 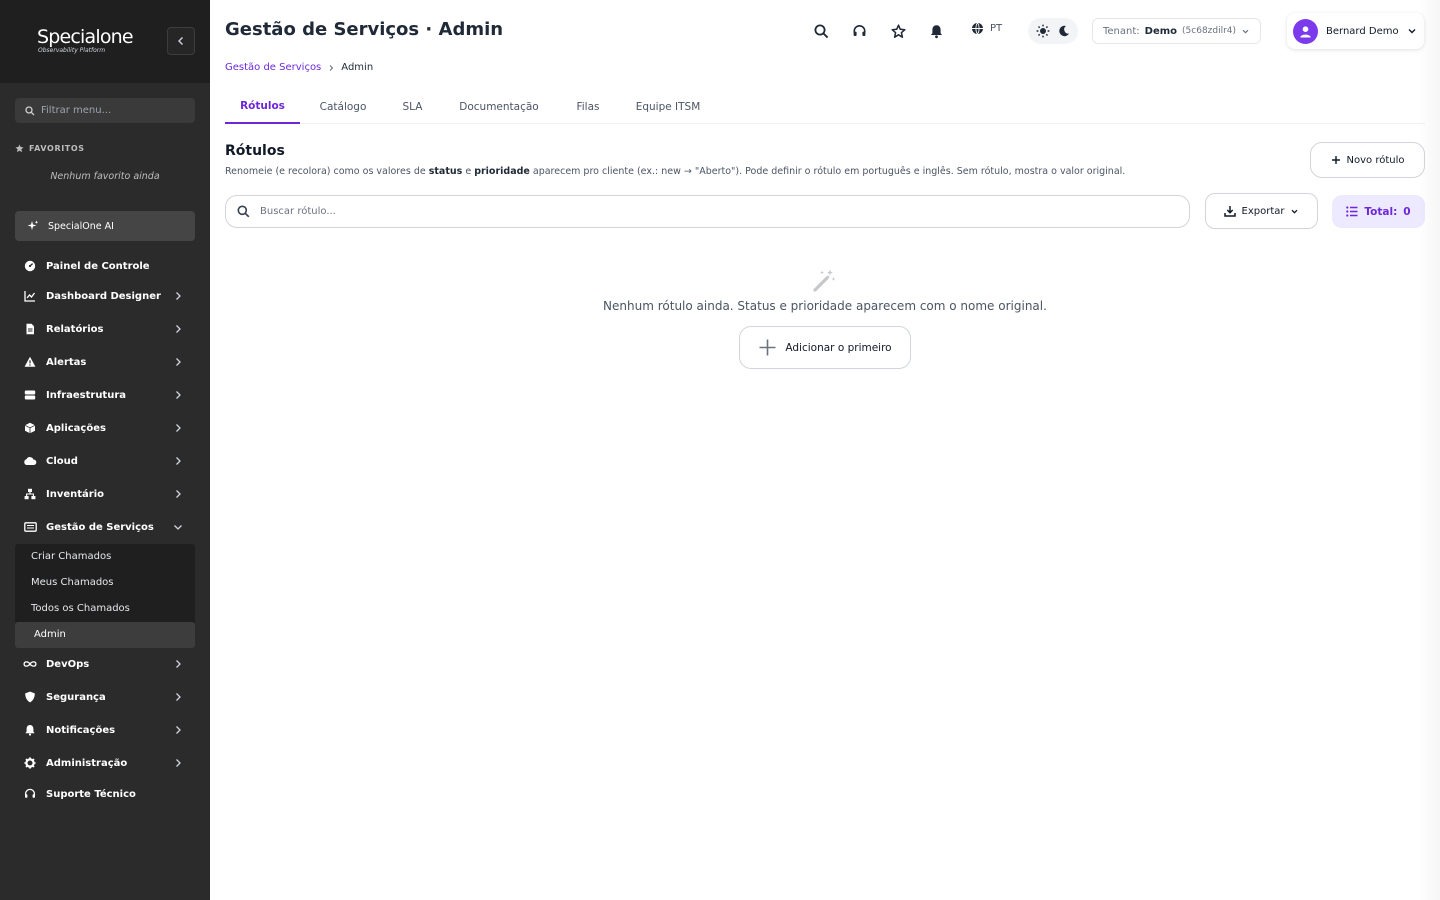 I want to click on nav-label: Notificações, so click(x=81, y=730).